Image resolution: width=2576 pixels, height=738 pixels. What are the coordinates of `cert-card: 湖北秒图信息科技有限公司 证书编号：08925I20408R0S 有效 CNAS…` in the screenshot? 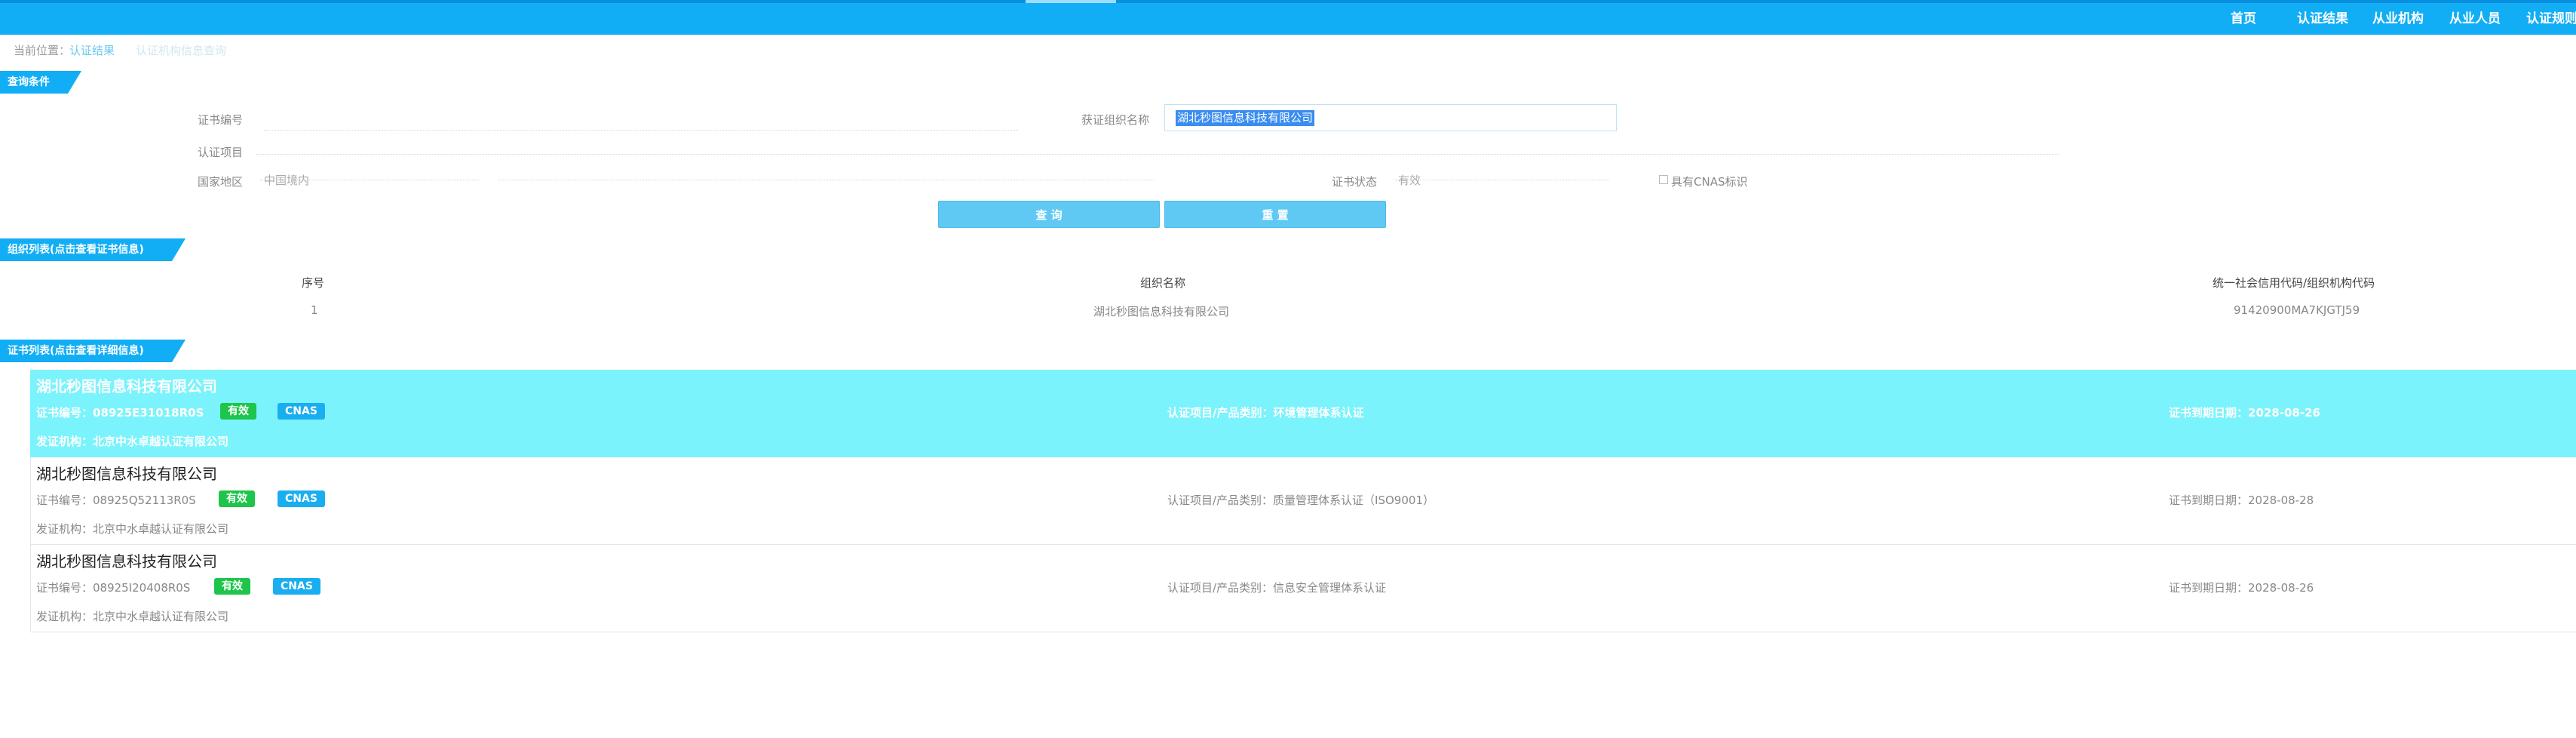 It's located at (1303, 588).